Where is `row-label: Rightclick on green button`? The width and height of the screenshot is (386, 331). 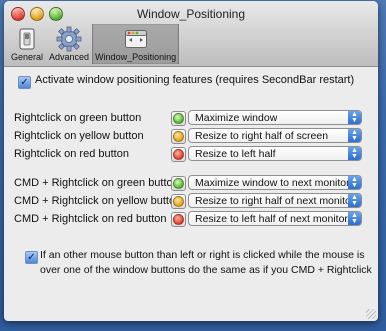 row-label: Rightclick on green button is located at coordinates (78, 118).